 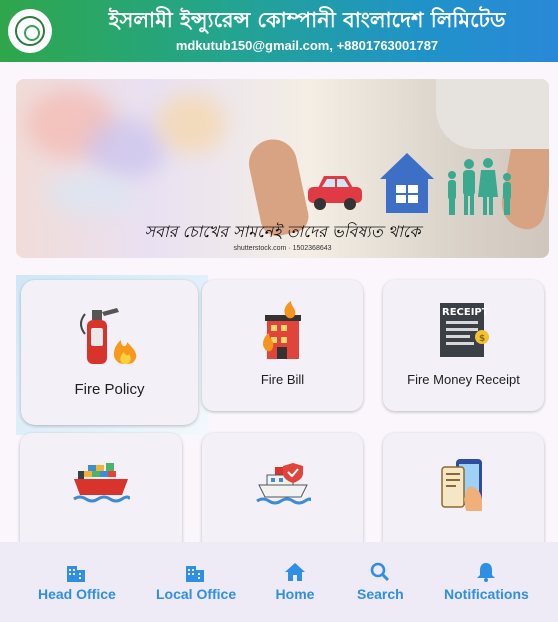 I want to click on card-fire-money-receipt: RECEIPT $ Fire Money Receipt, so click(x=463, y=345).